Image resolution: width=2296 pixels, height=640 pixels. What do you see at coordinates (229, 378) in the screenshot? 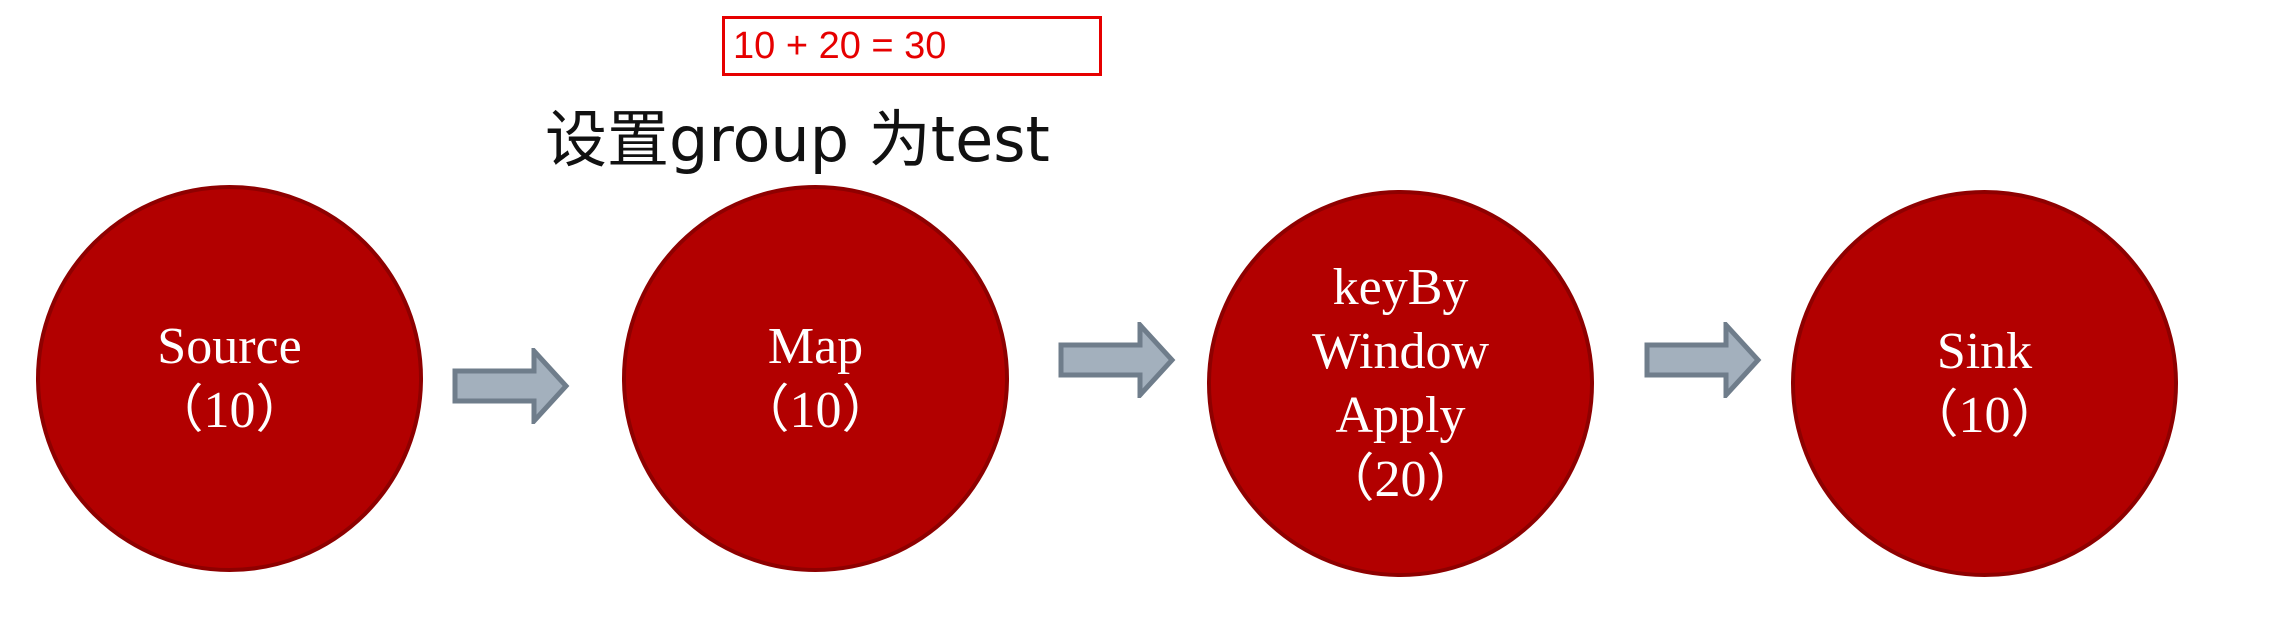
I see `node-source: Source （10）` at bounding box center [229, 378].